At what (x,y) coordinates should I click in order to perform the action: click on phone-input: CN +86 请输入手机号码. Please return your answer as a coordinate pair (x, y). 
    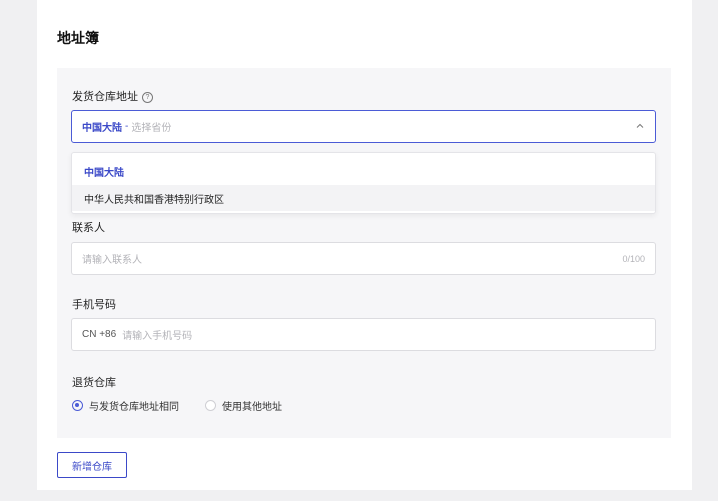
    Looking at the image, I should click on (363, 334).